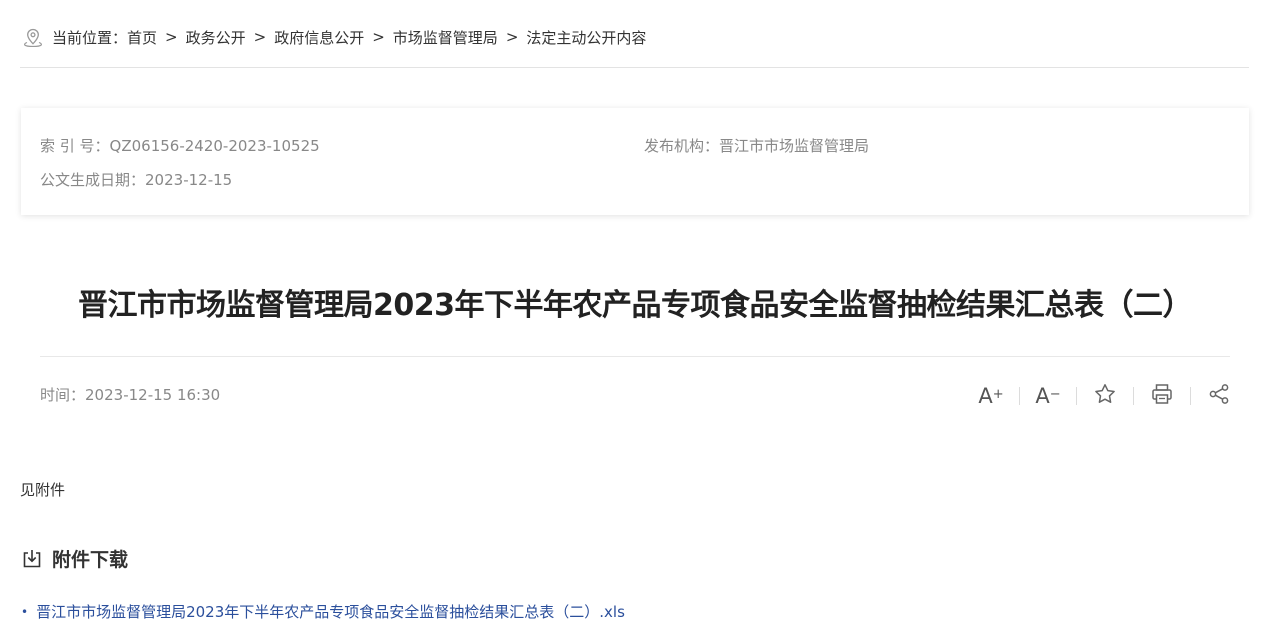 This screenshot has width=1270, height=633. Describe the element at coordinates (43, 490) in the screenshot. I see `article-body: 见附件` at that location.